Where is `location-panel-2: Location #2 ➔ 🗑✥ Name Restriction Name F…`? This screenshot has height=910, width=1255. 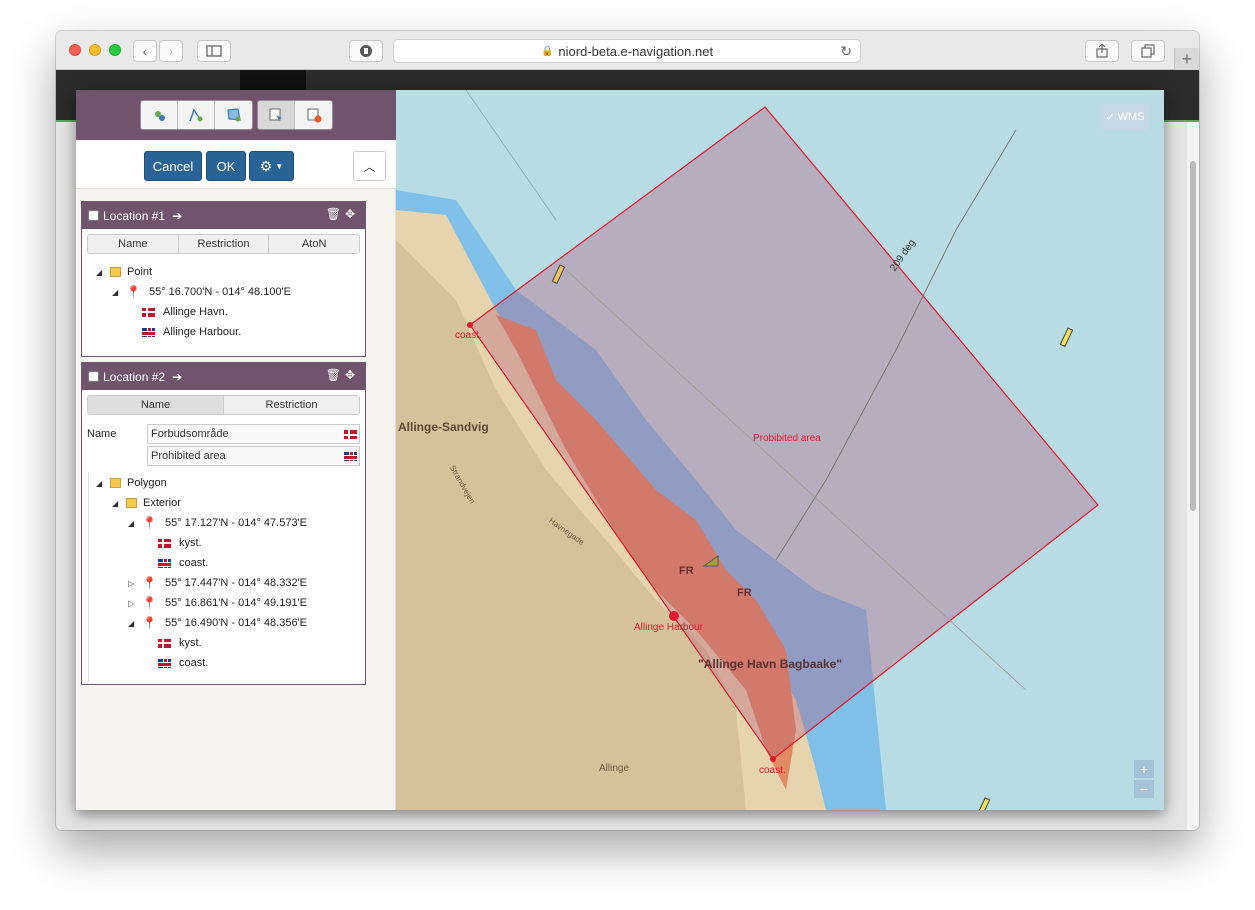
location-panel-2: Location #2 ➔ 🗑✥ Name Restriction Name F… is located at coordinates (223, 523).